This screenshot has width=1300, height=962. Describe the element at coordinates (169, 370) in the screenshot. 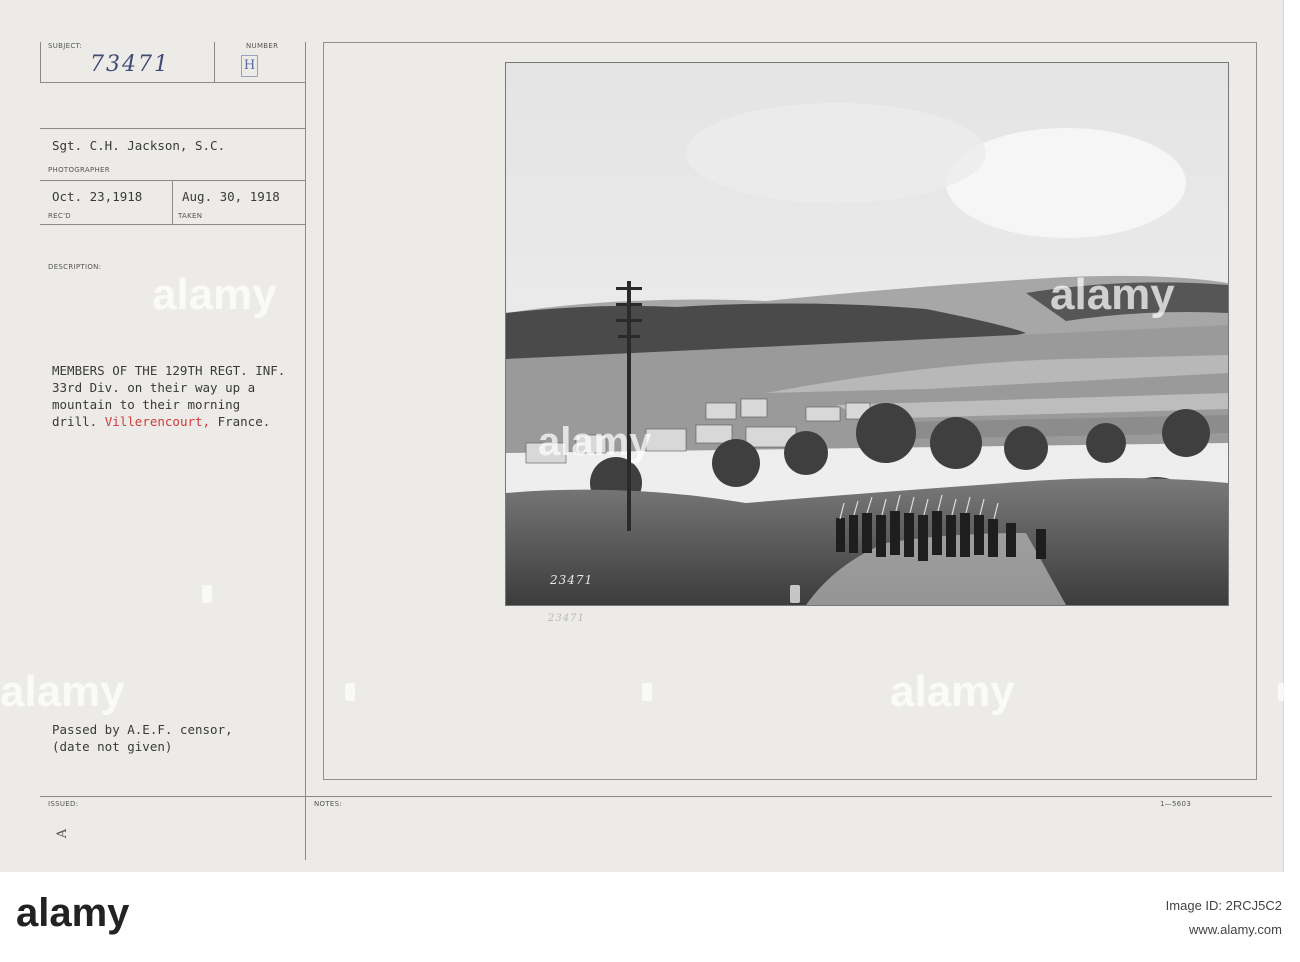

I see `description-line-1: MEMBERS OF THE 129TH REGT. INF.` at that location.